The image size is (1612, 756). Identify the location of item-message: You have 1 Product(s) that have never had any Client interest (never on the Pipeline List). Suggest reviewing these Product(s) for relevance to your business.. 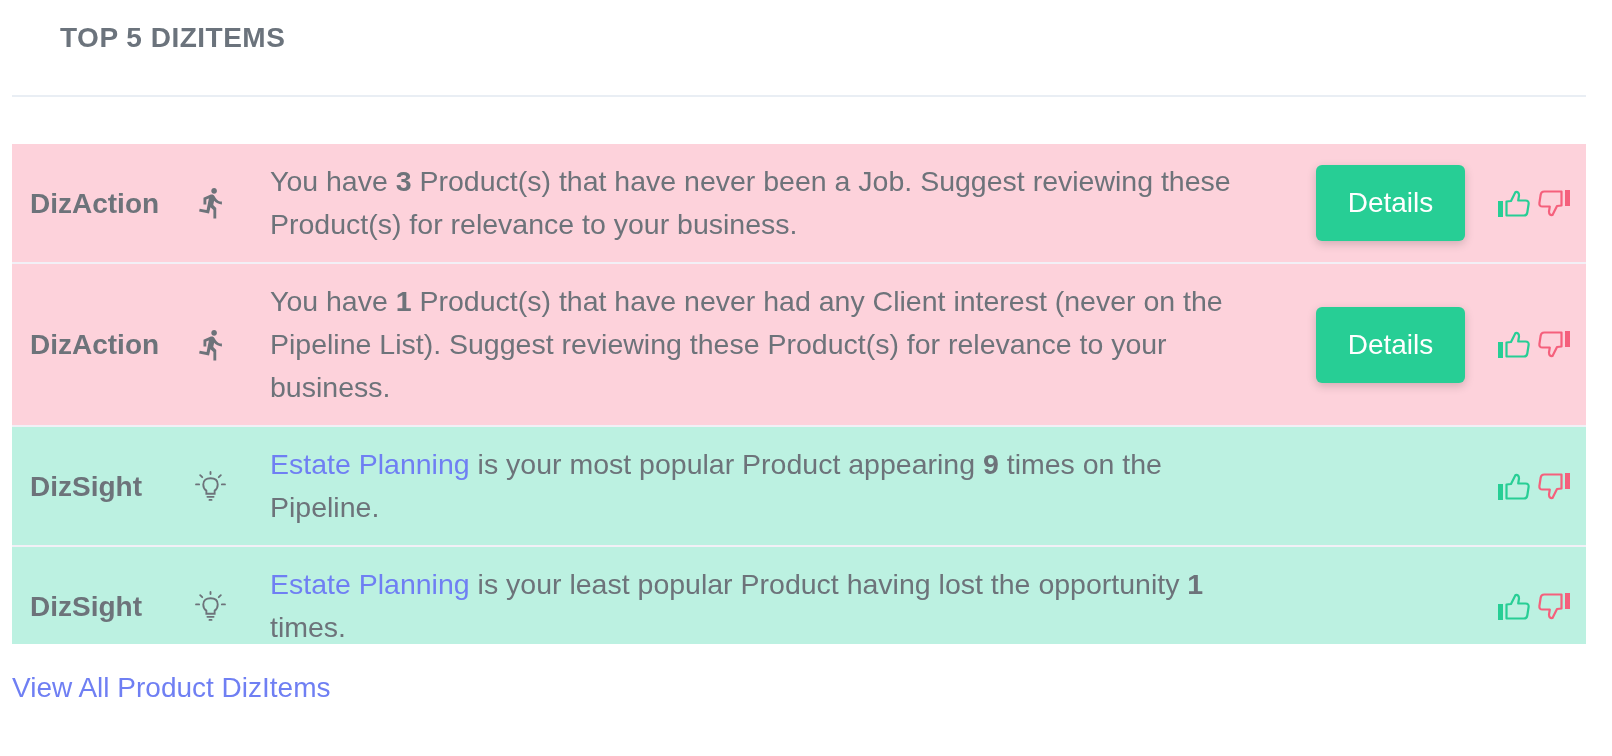
(747, 344).